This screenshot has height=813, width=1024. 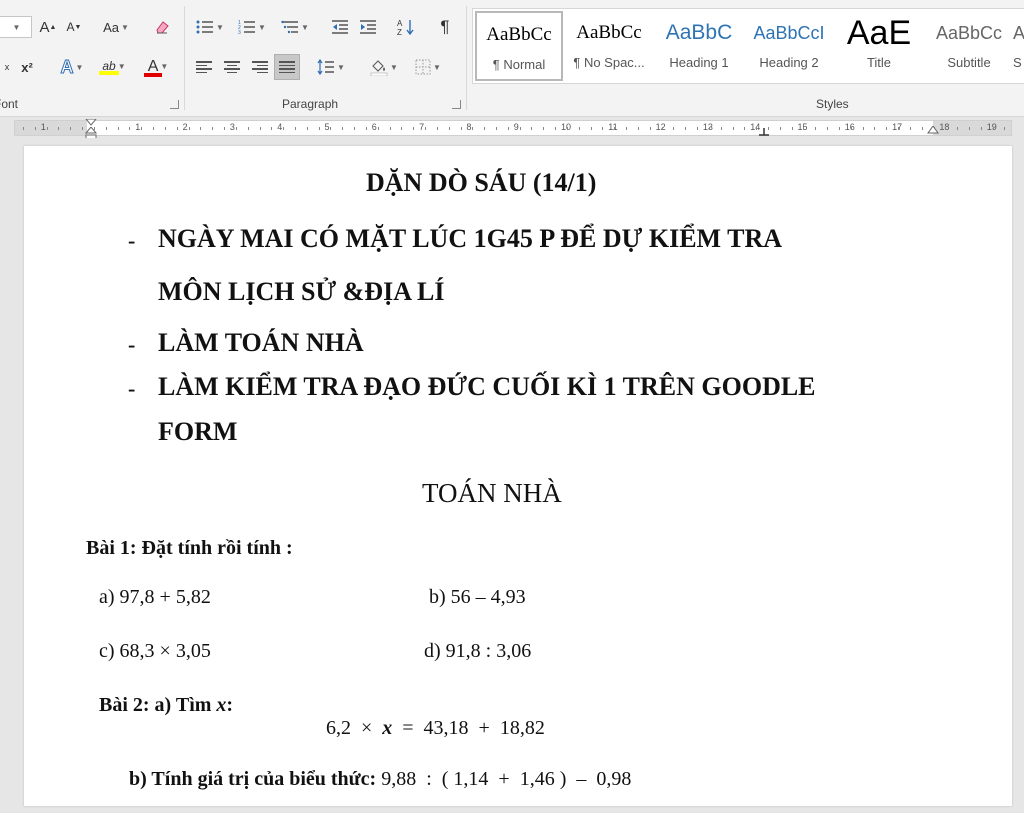 I want to click on text-effects-button: A ▼, so click(x=72, y=67).